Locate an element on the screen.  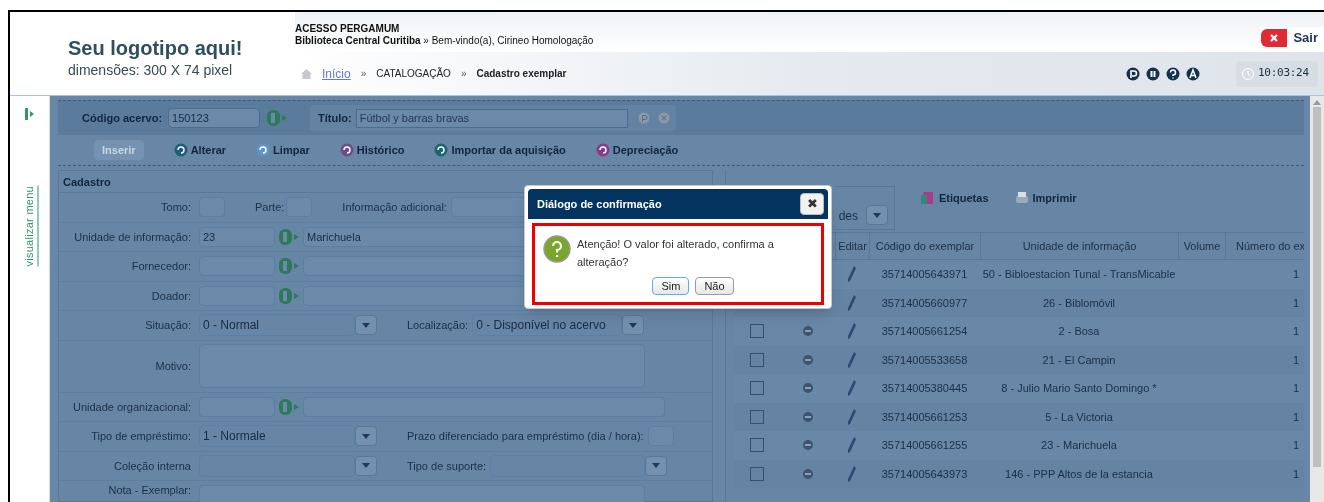
table-cell-text: 2 - Bosa is located at coordinates (1079, 331).